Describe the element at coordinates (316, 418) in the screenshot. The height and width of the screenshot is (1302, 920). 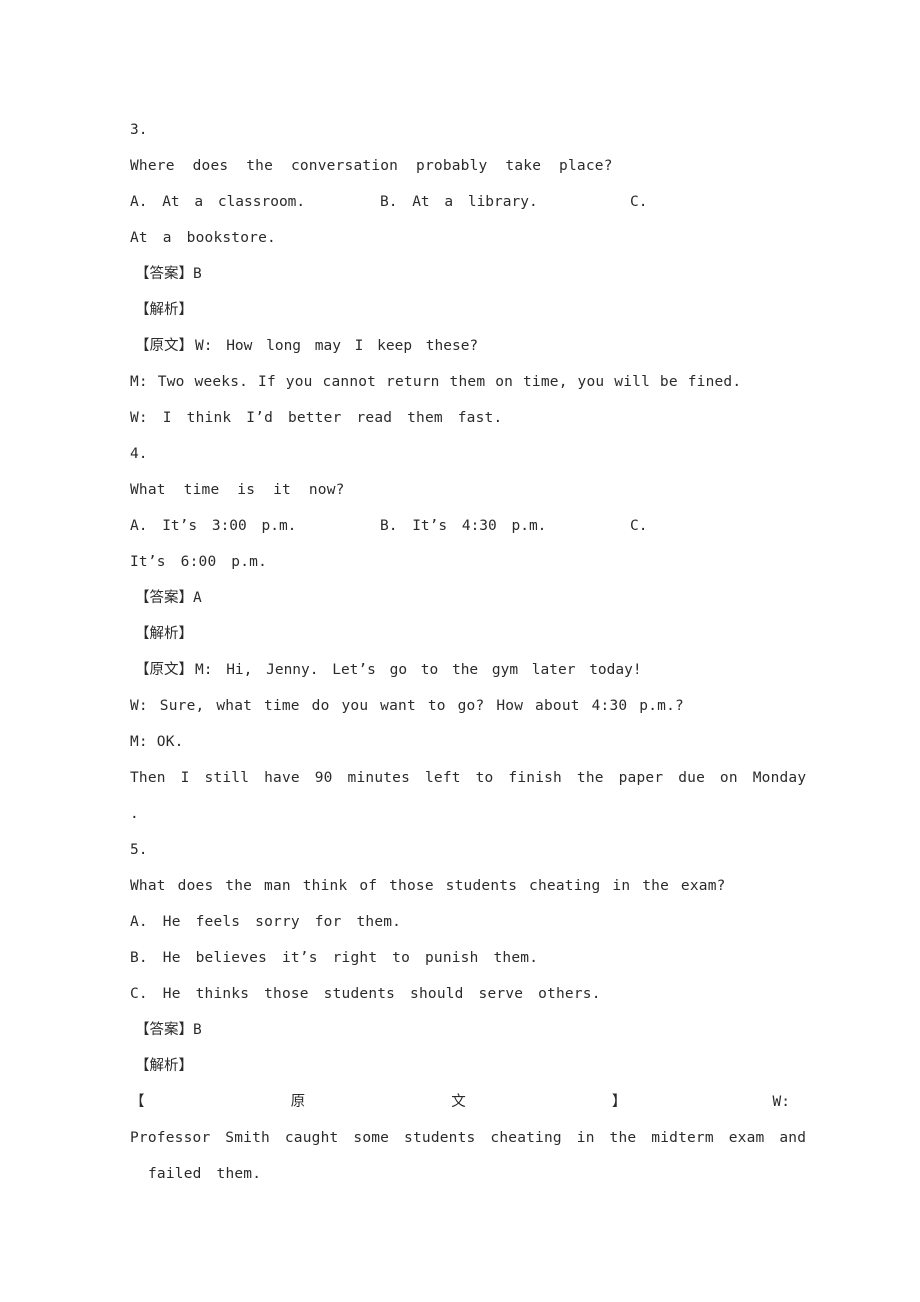
I see `transcript-3-line-3: W: I think I’d better read them fast.` at that location.